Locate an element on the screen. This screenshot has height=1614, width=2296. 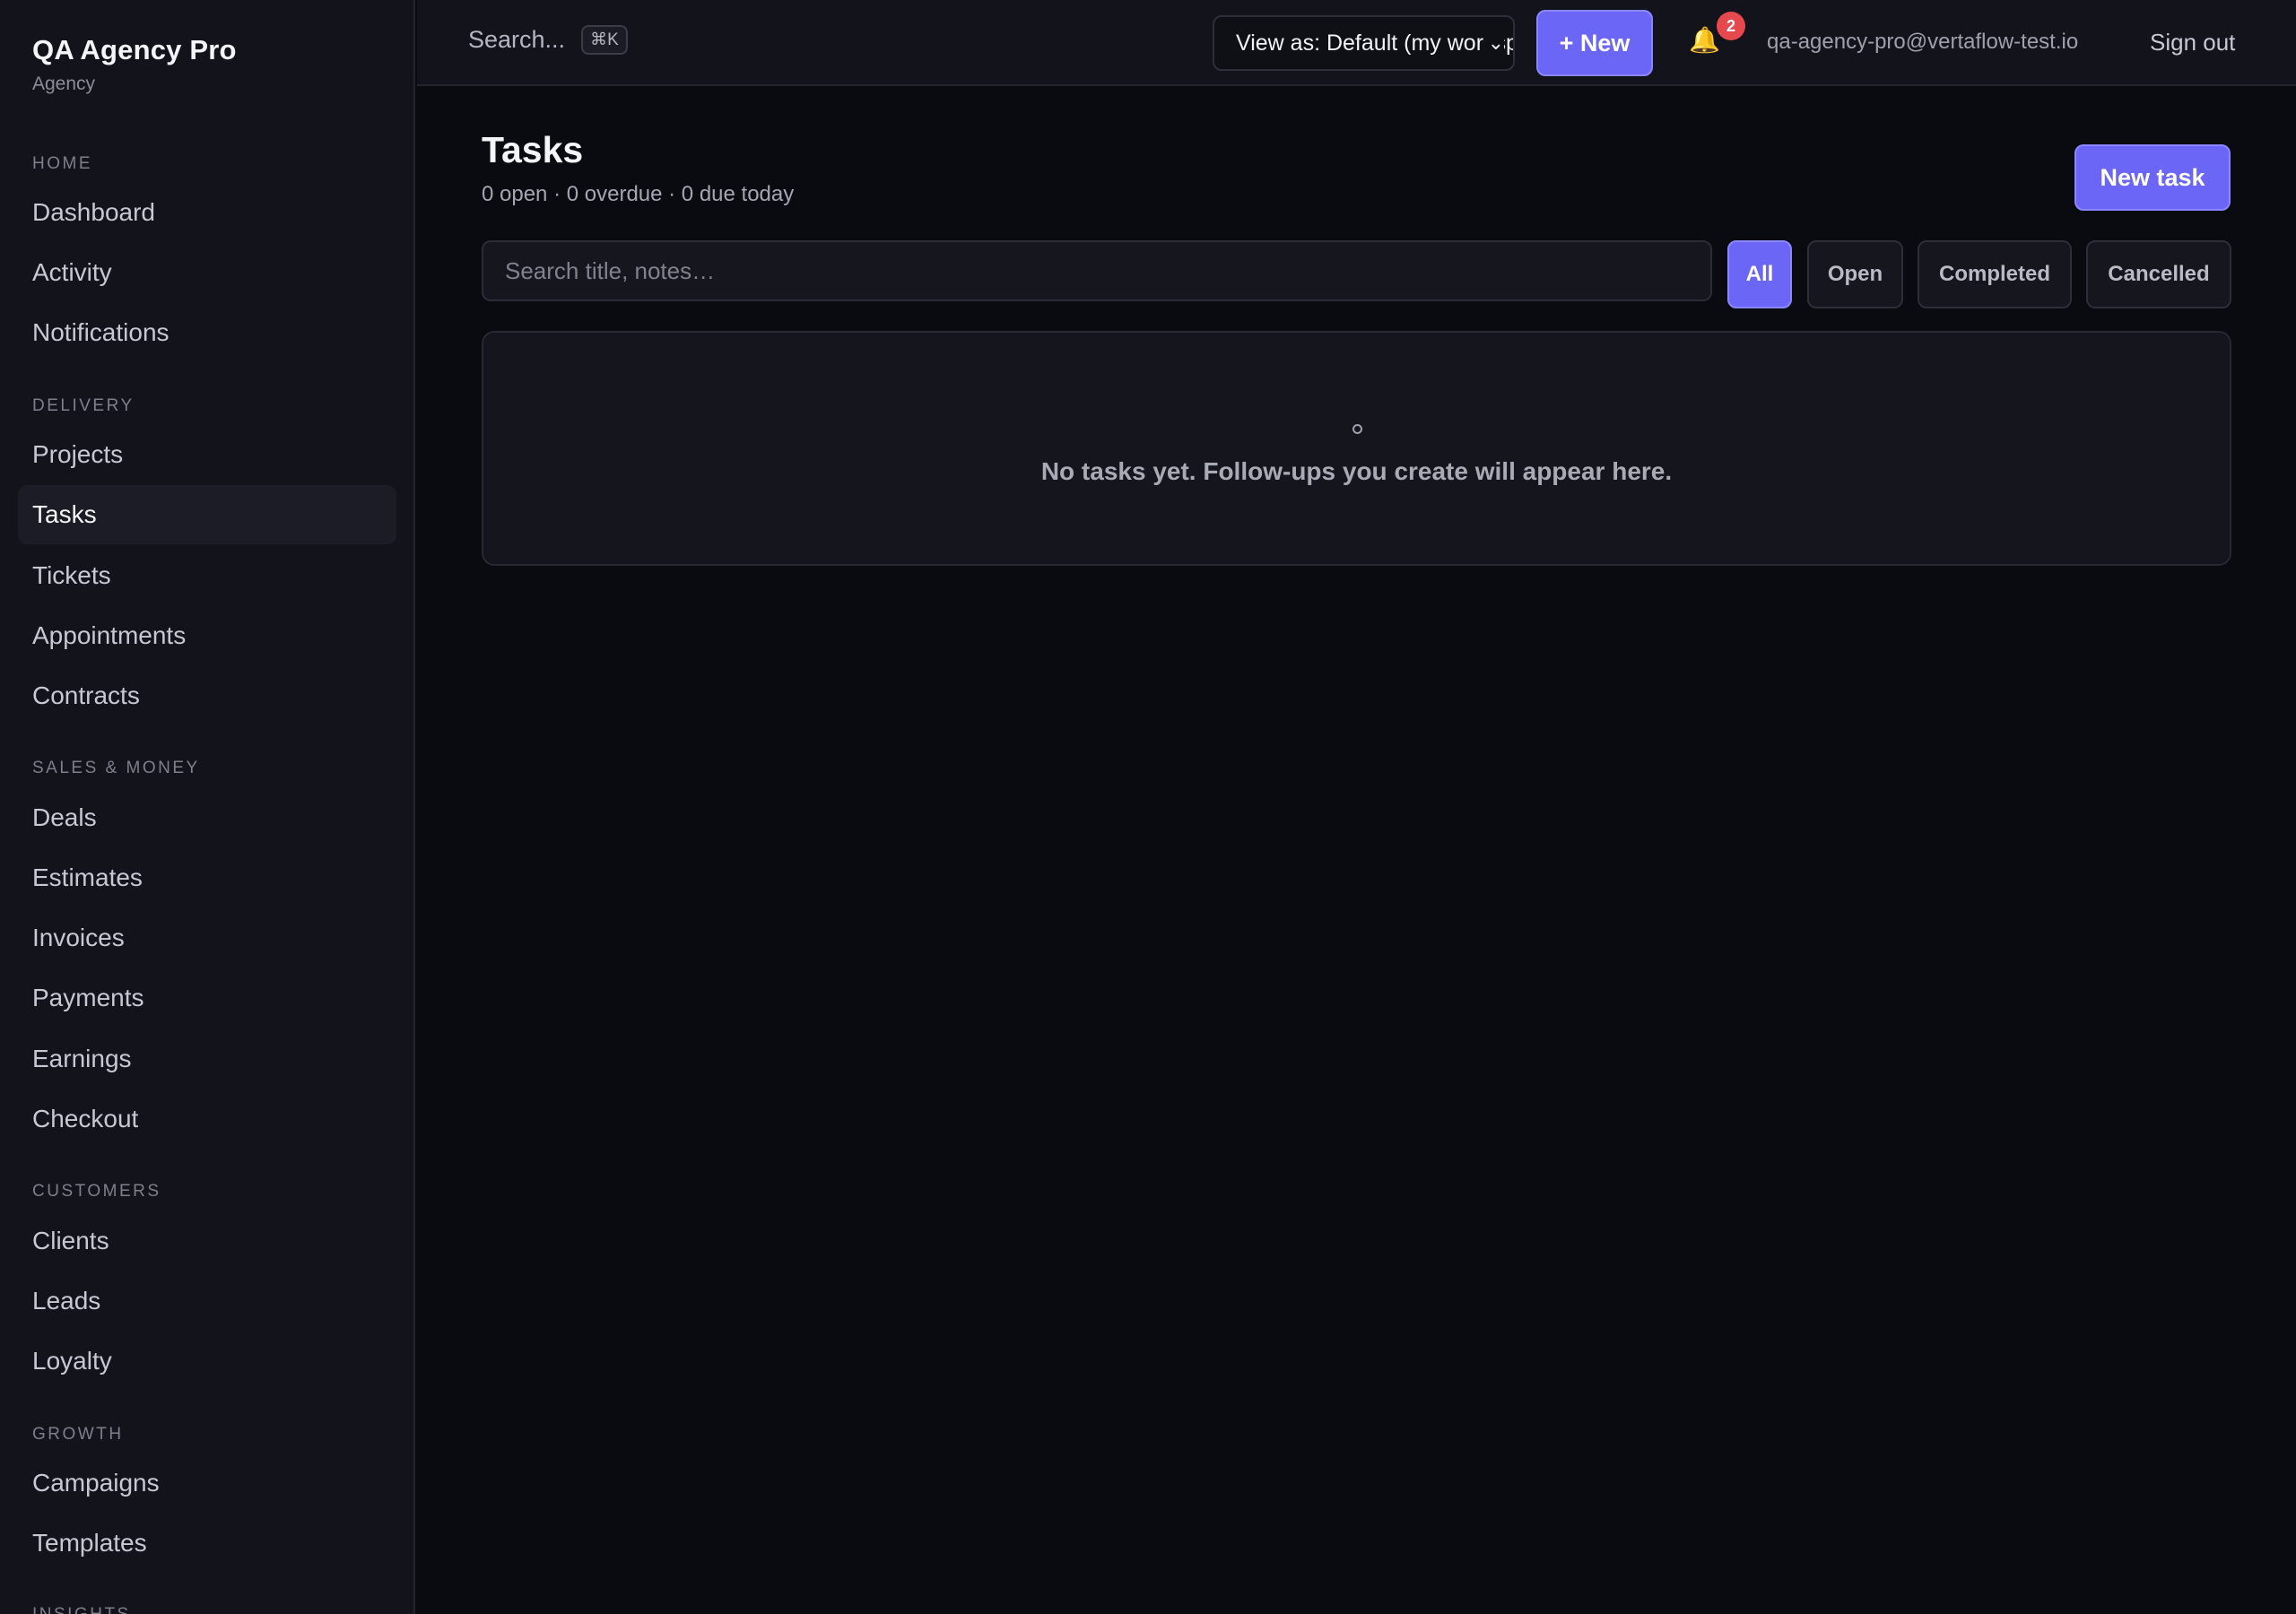
nav-section-growth: GROWTH is located at coordinates (78, 1434).